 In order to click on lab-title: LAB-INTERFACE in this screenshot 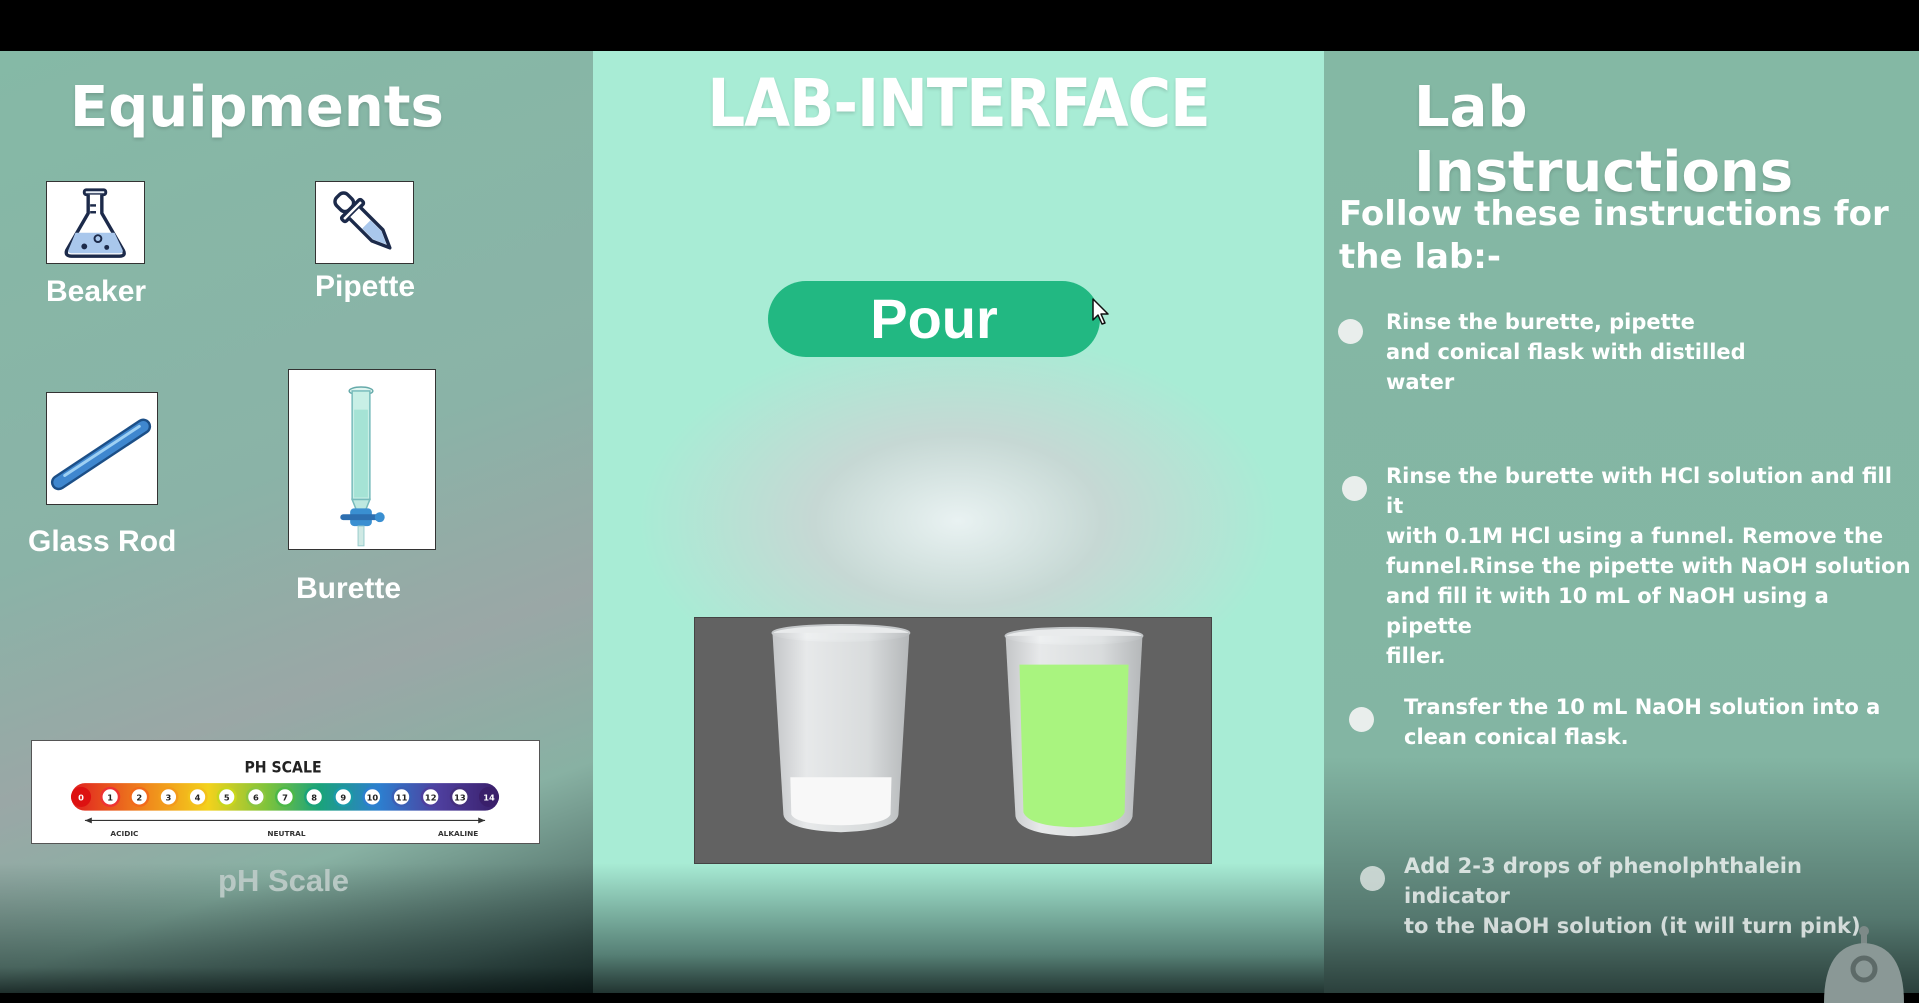, I will do `click(958, 103)`.